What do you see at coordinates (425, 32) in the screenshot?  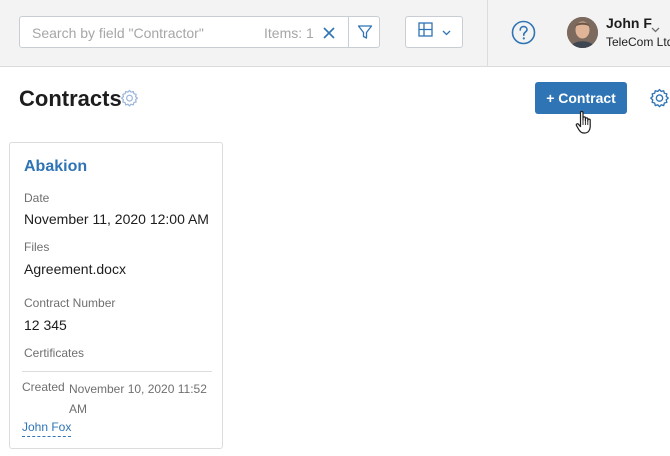 I see `grid-view-icon` at bounding box center [425, 32].